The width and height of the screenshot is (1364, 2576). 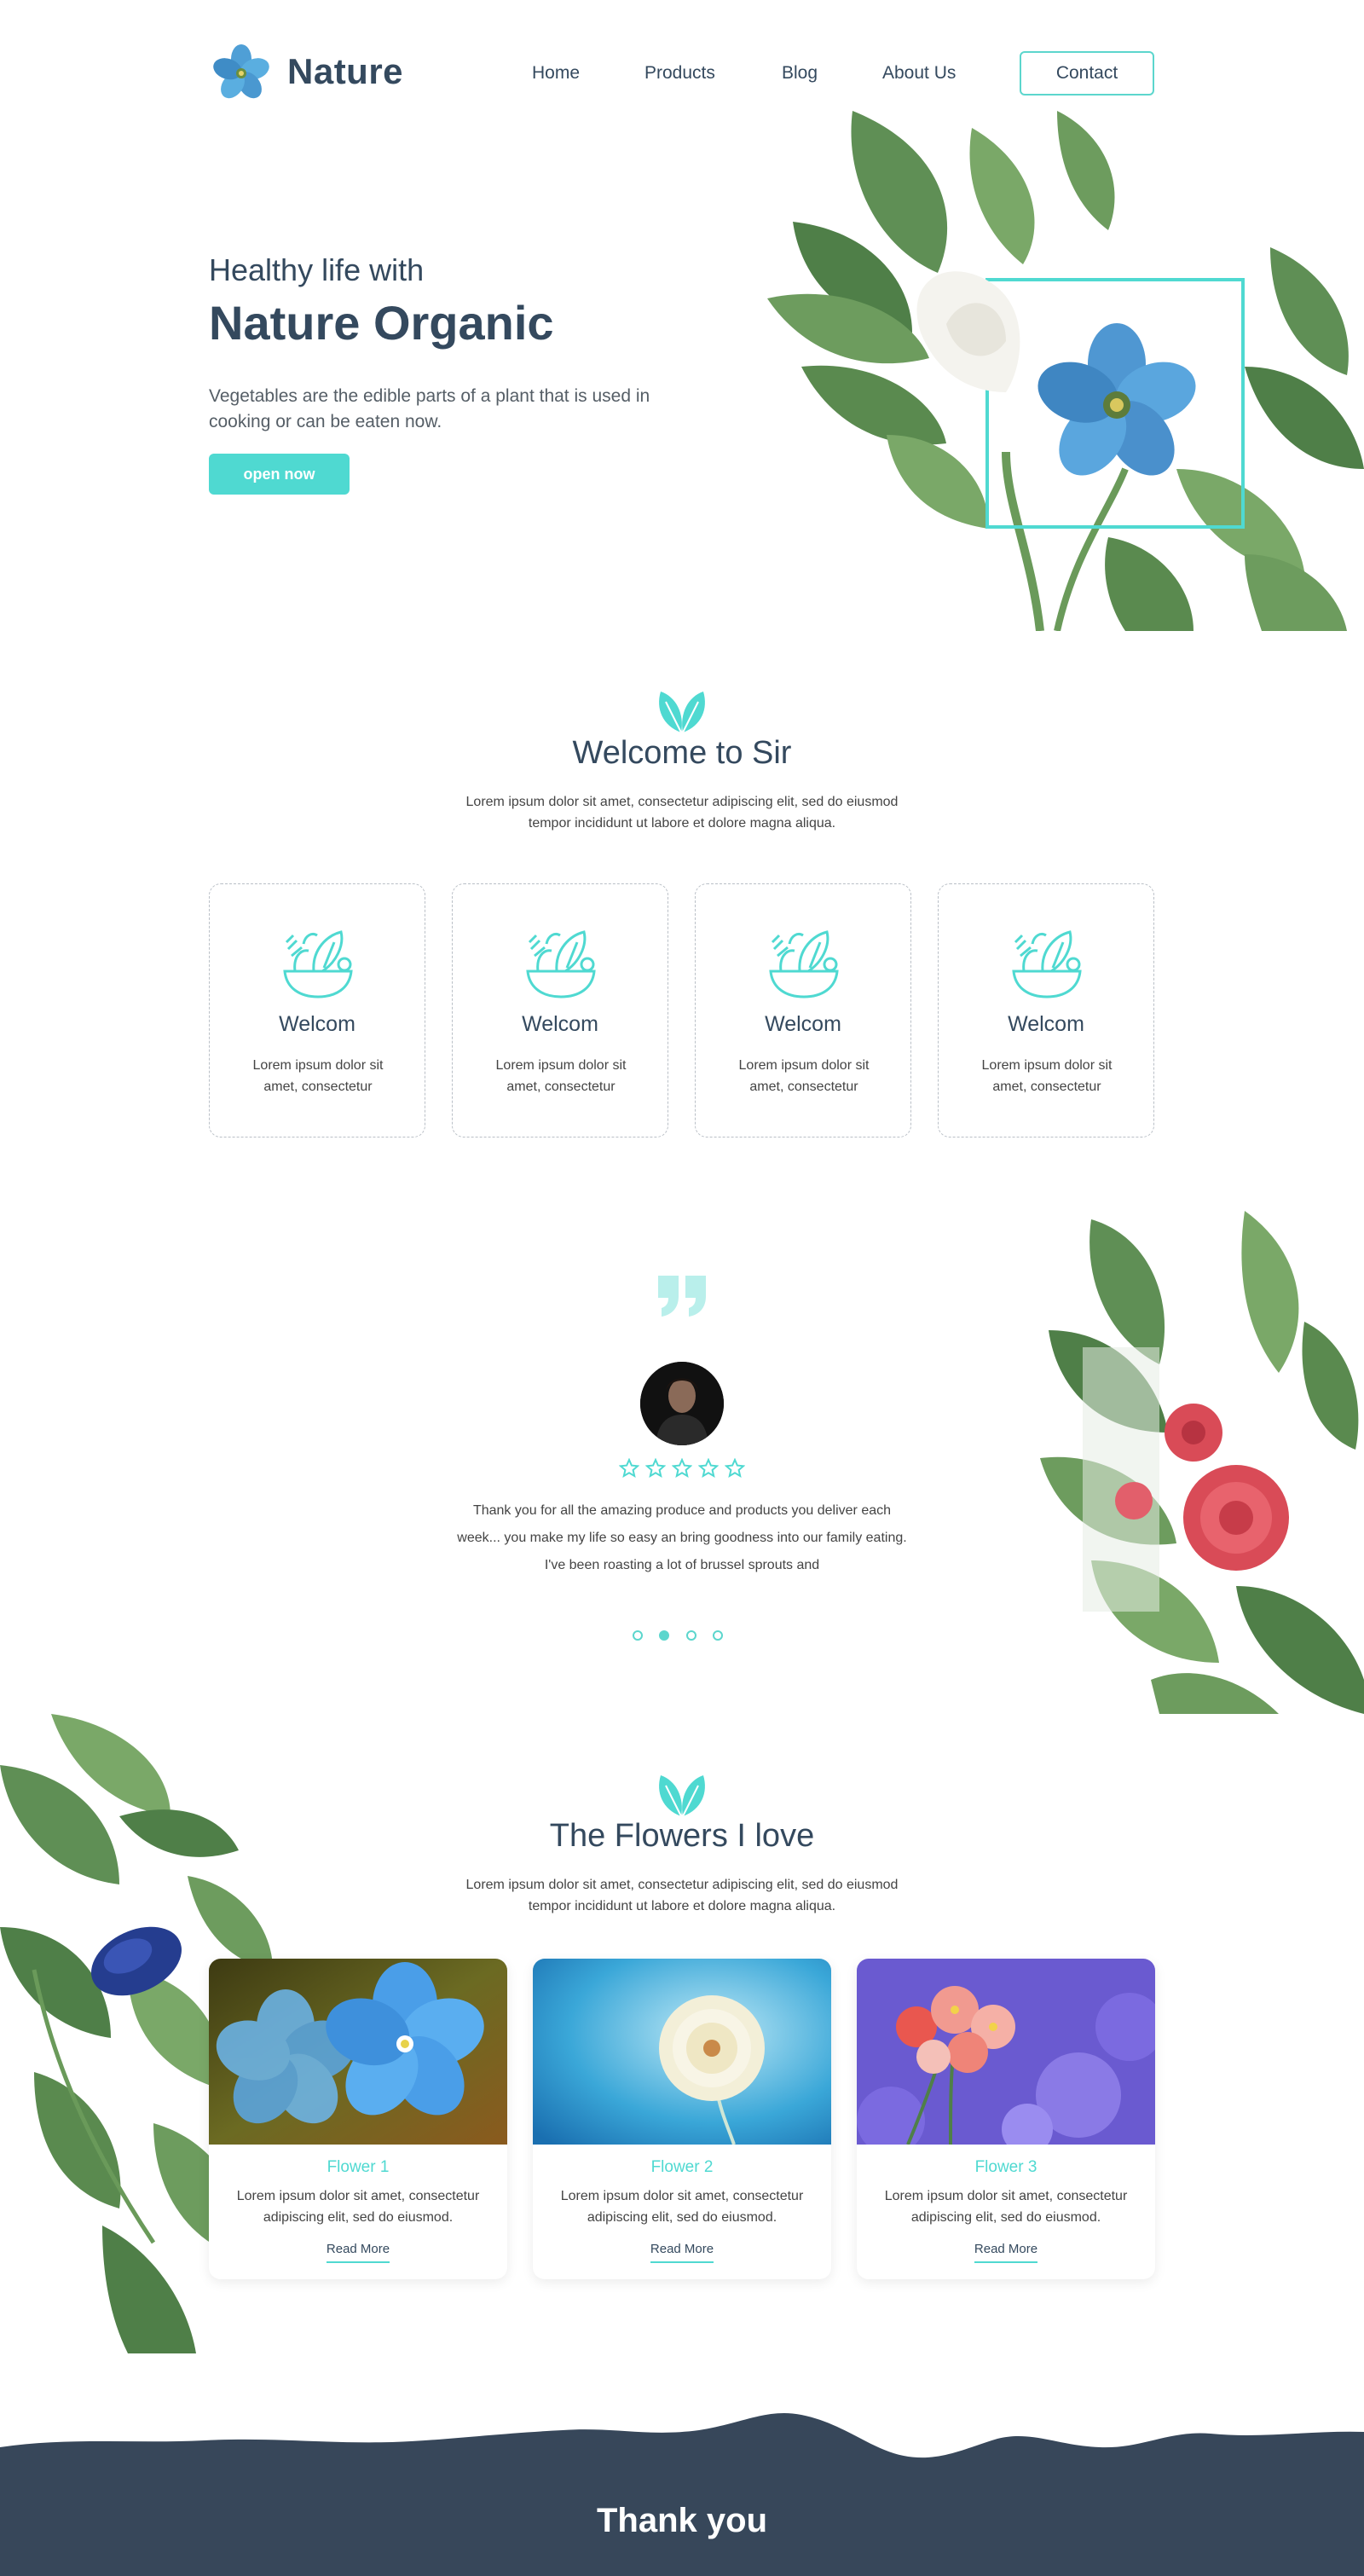 I want to click on quote-icon, so click(x=682, y=1296).